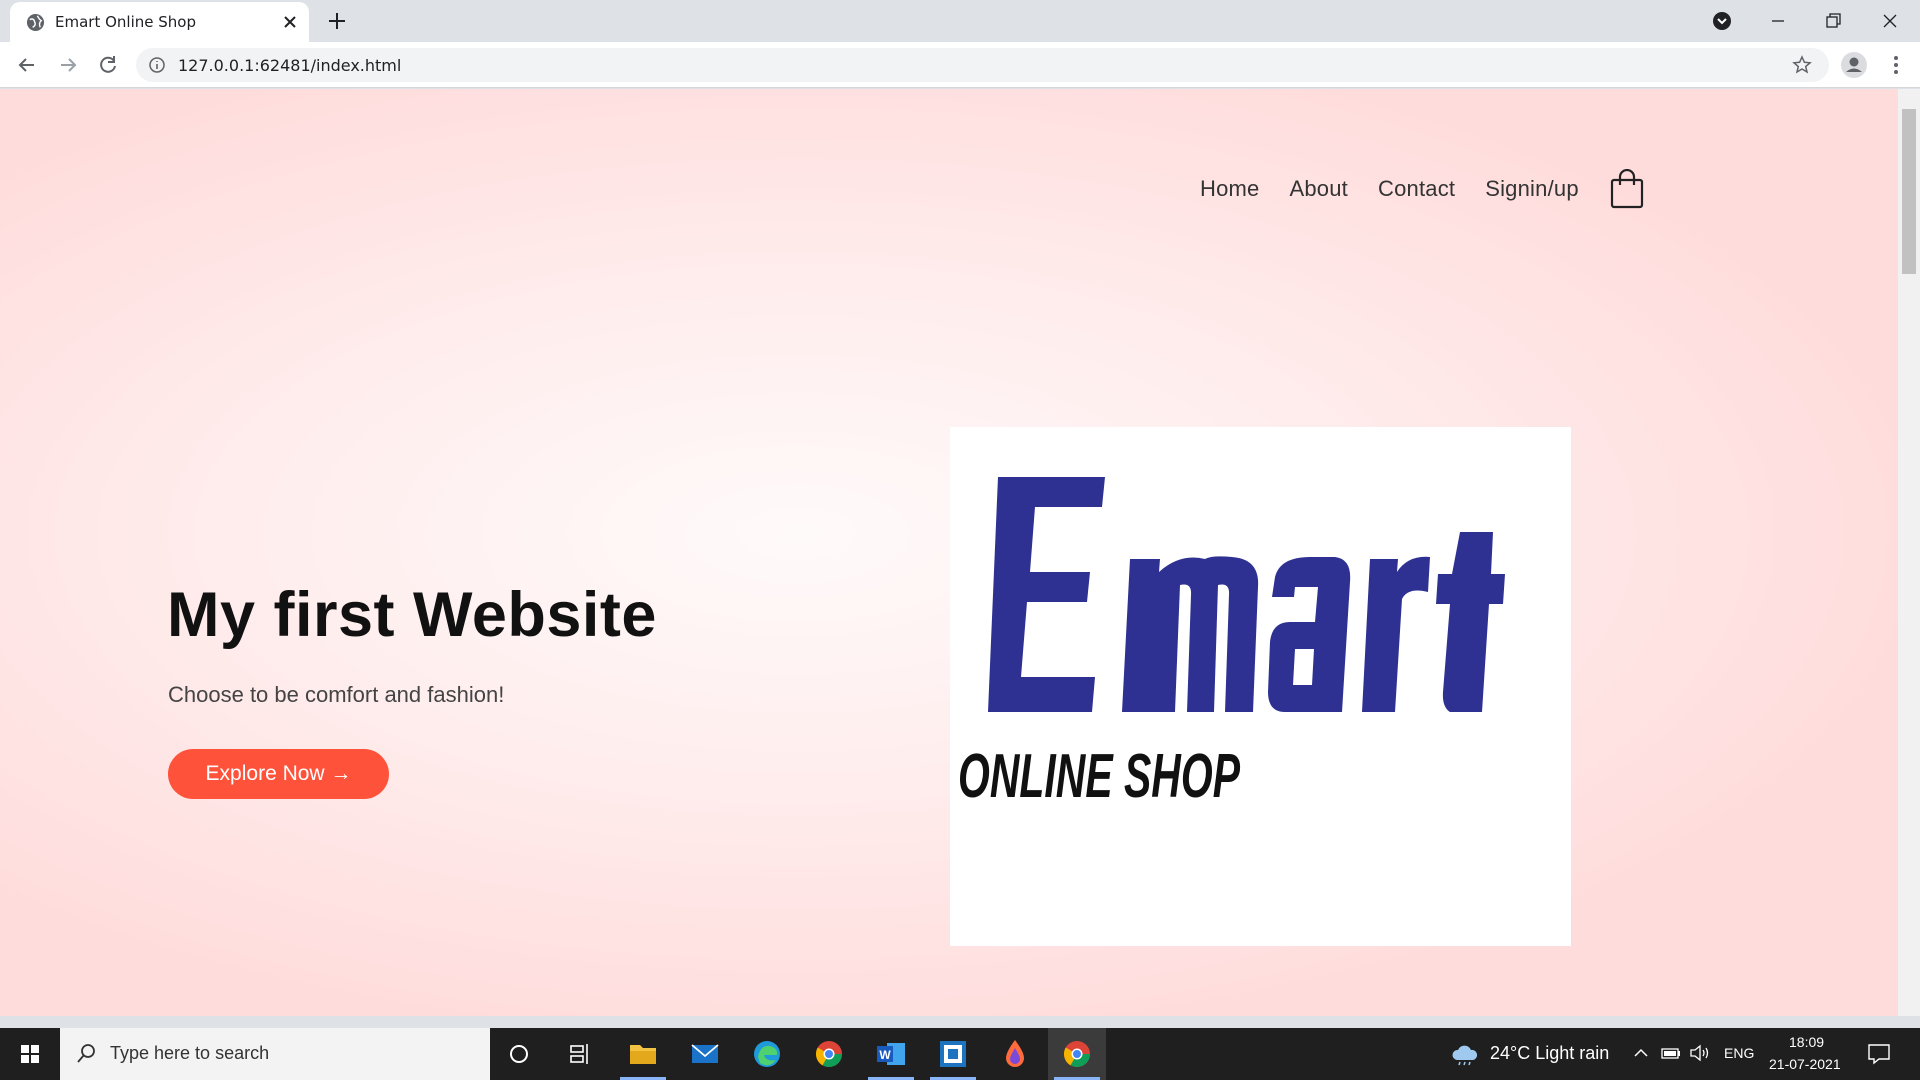 The image size is (1920, 1080). I want to click on scroll-thumb, so click(1909, 191).